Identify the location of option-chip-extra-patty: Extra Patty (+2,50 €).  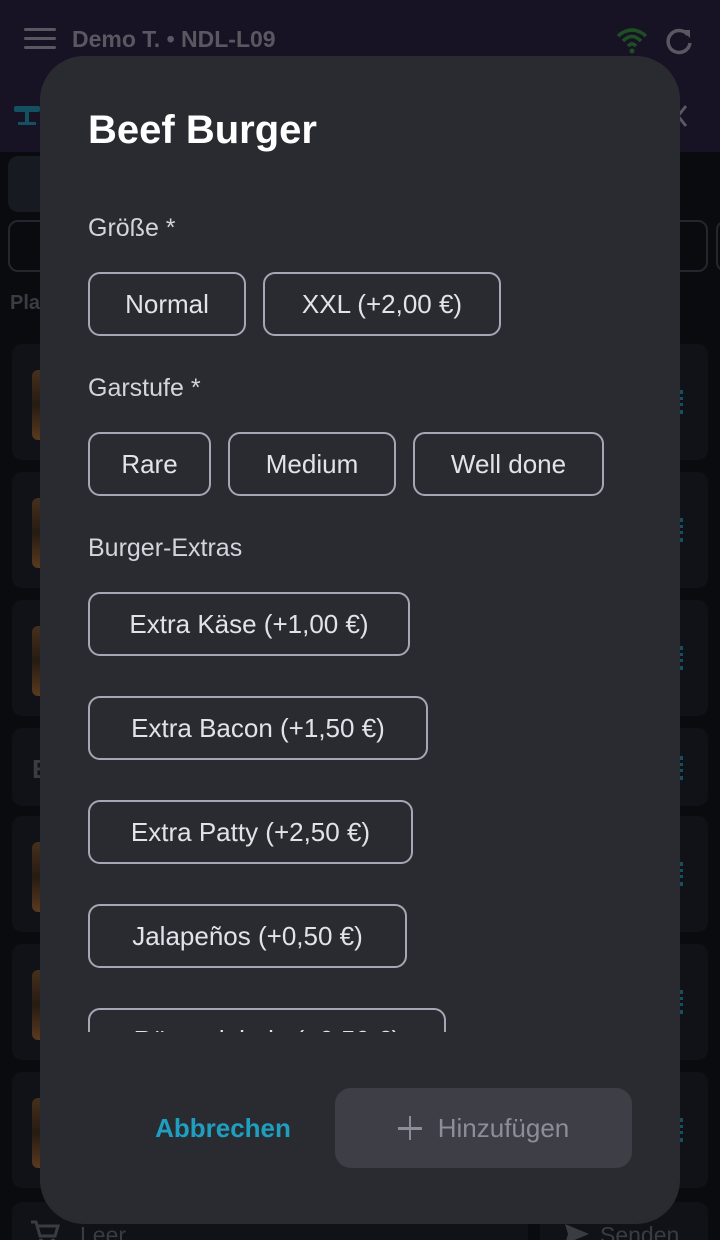
(250, 832).